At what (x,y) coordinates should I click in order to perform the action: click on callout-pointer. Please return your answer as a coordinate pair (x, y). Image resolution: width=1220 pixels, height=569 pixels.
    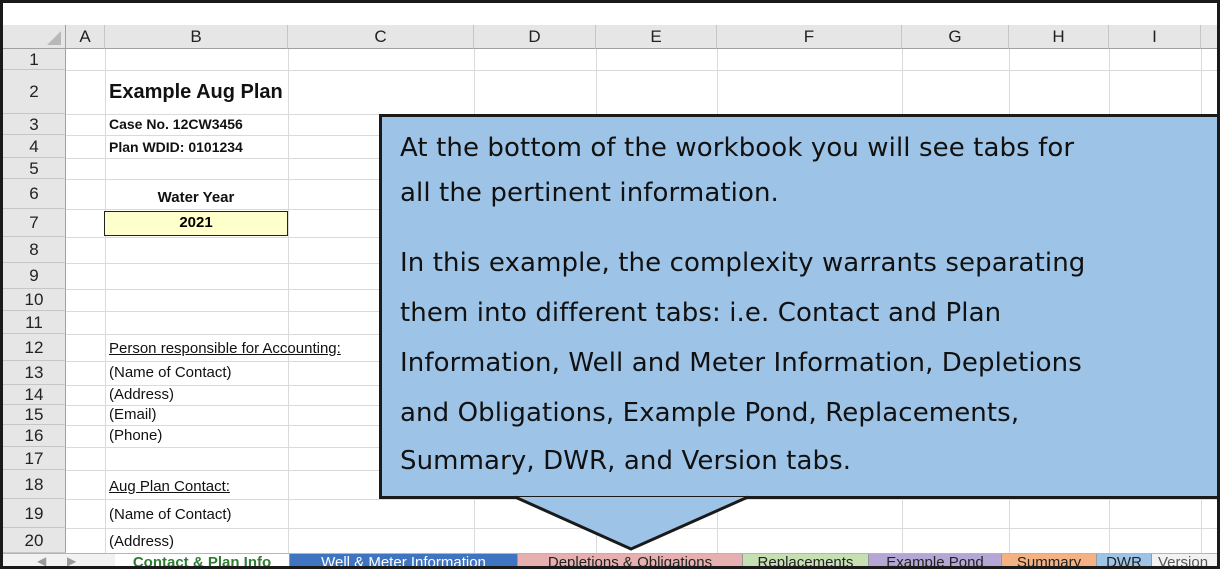
    Looking at the image, I should click on (631, 523).